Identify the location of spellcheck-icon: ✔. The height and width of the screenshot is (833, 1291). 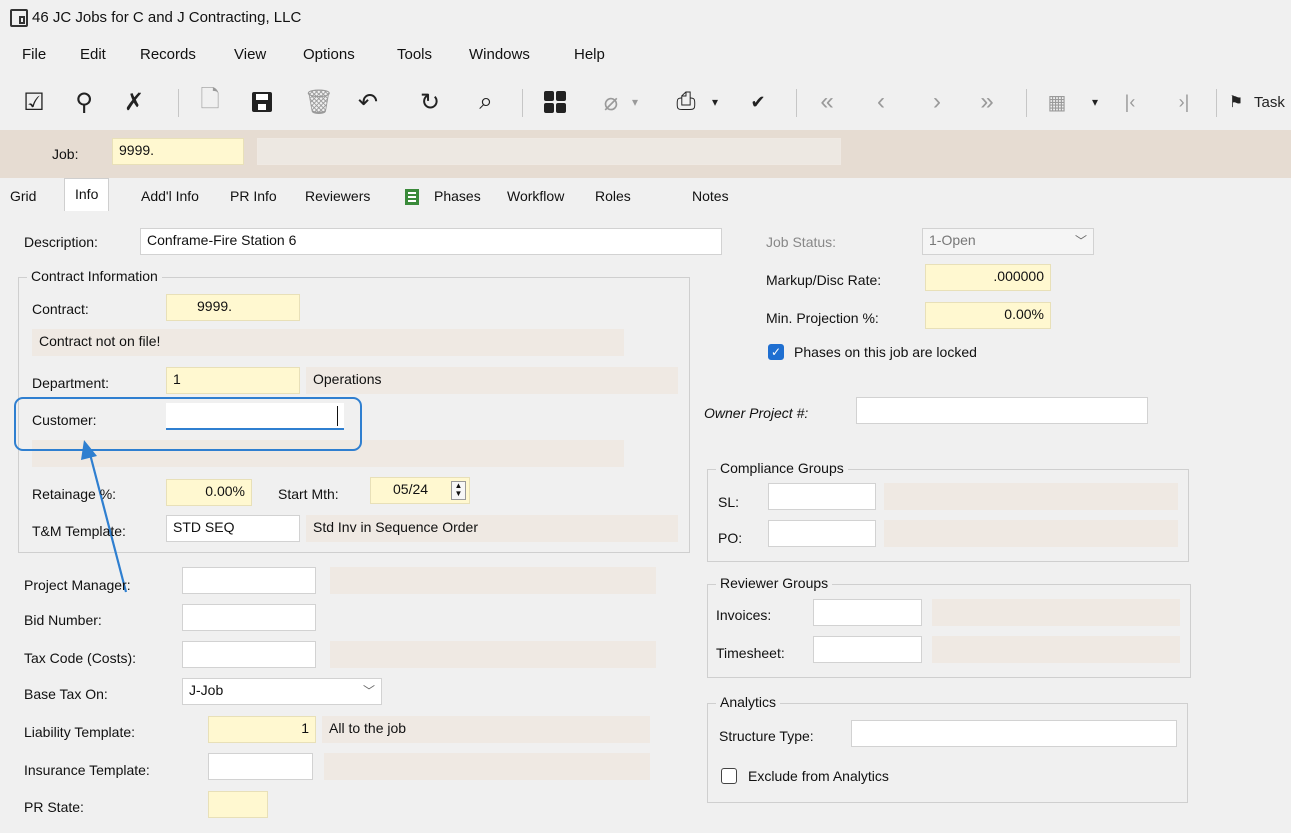
(758, 102).